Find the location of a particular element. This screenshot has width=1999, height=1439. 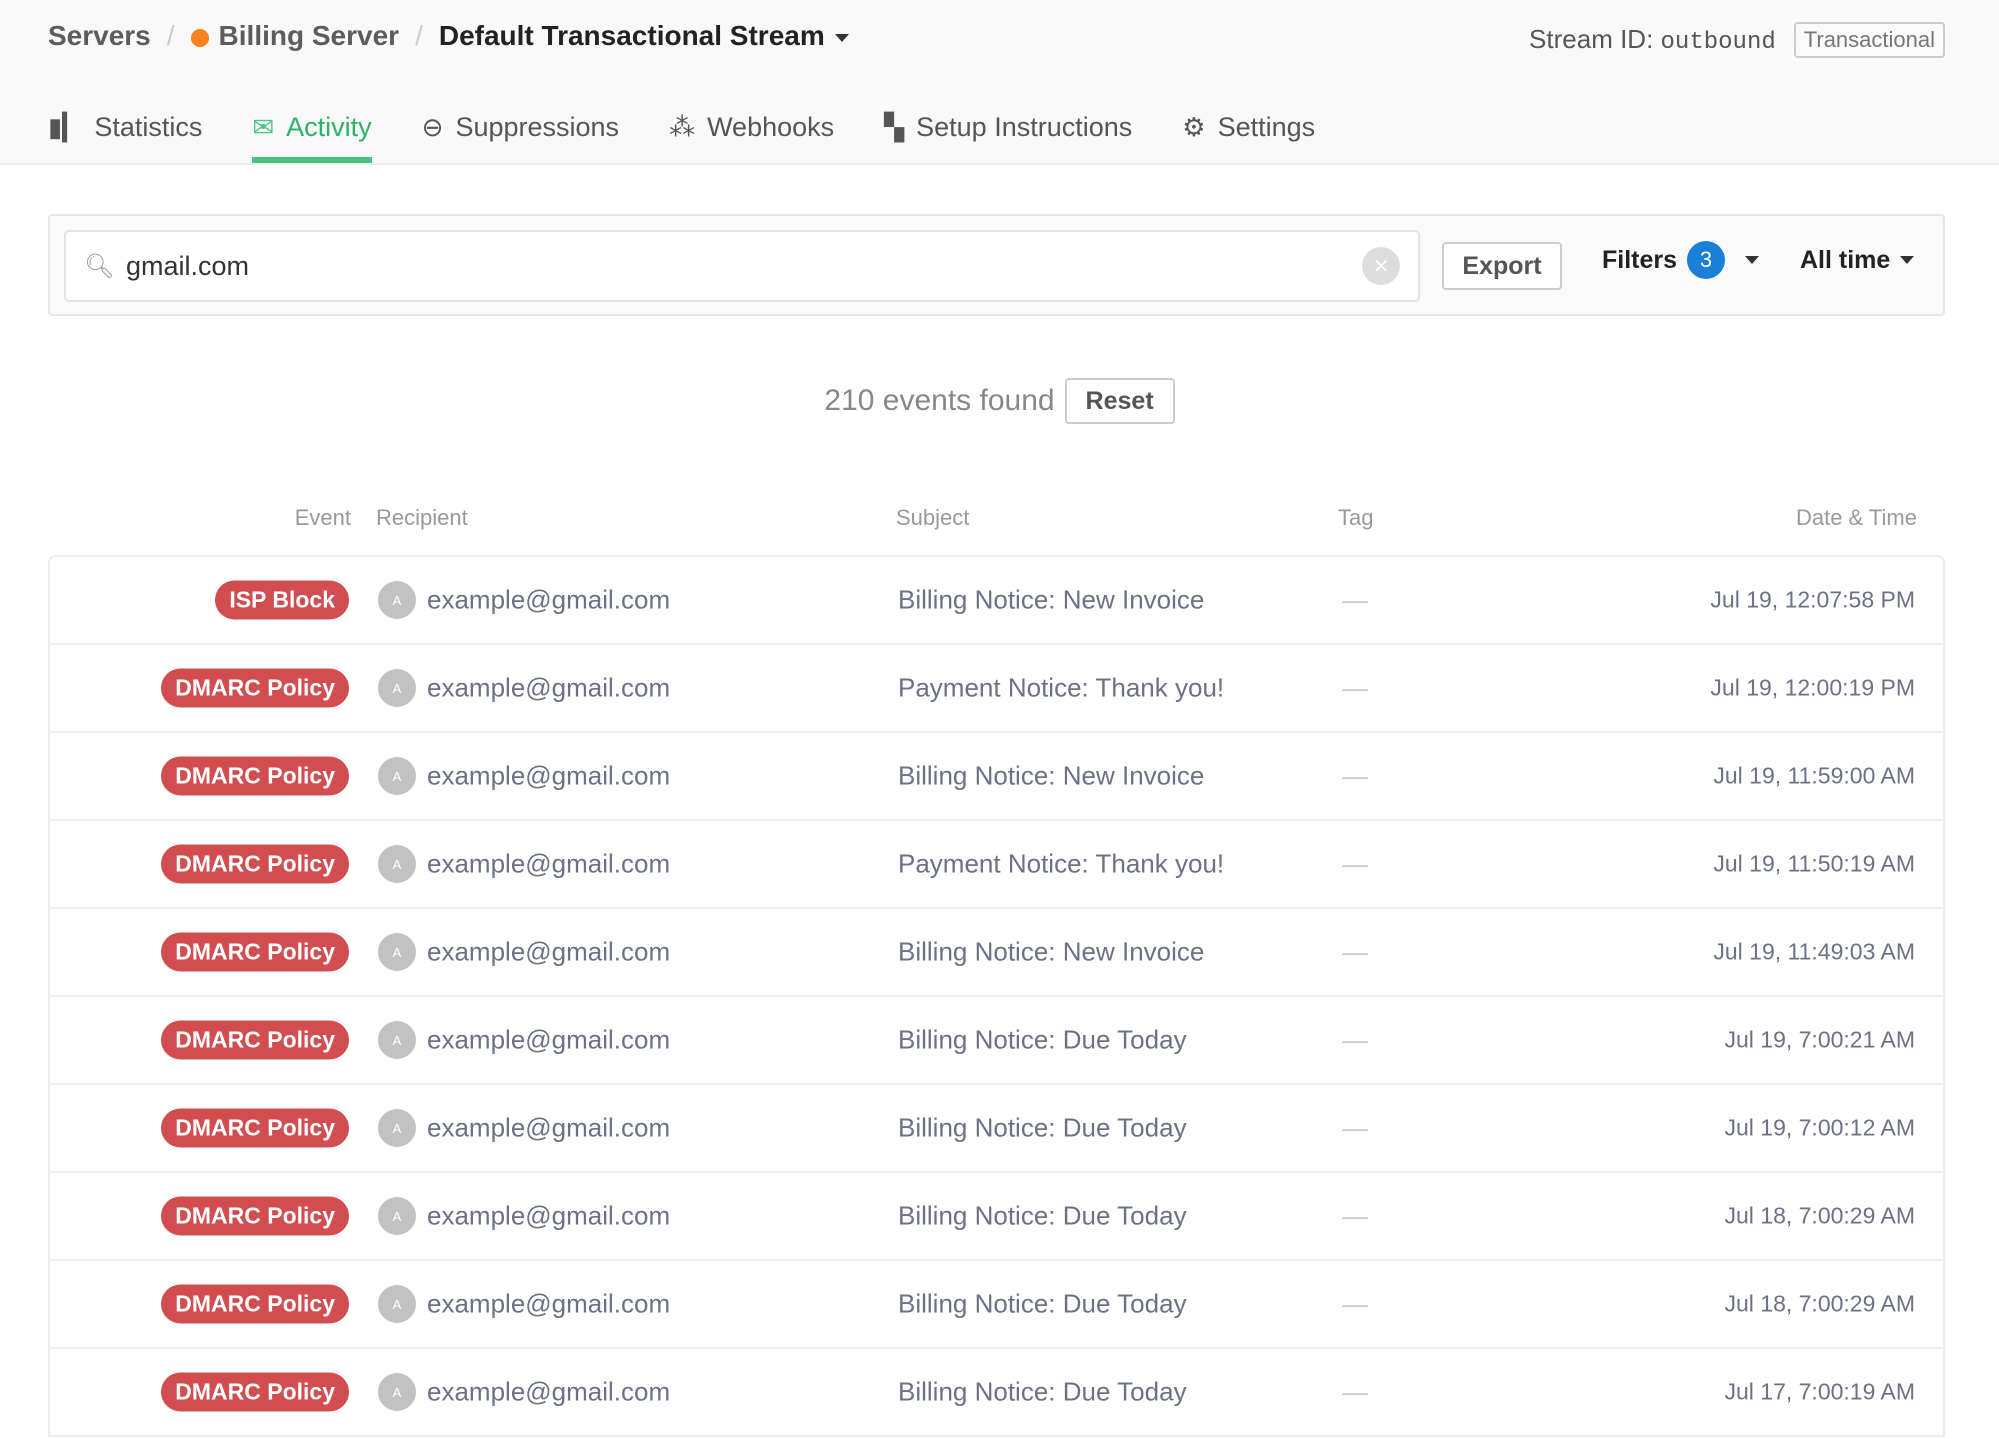

tab-setup-instructions: ▚ Setup Instructions is located at coordinates (1008, 131).